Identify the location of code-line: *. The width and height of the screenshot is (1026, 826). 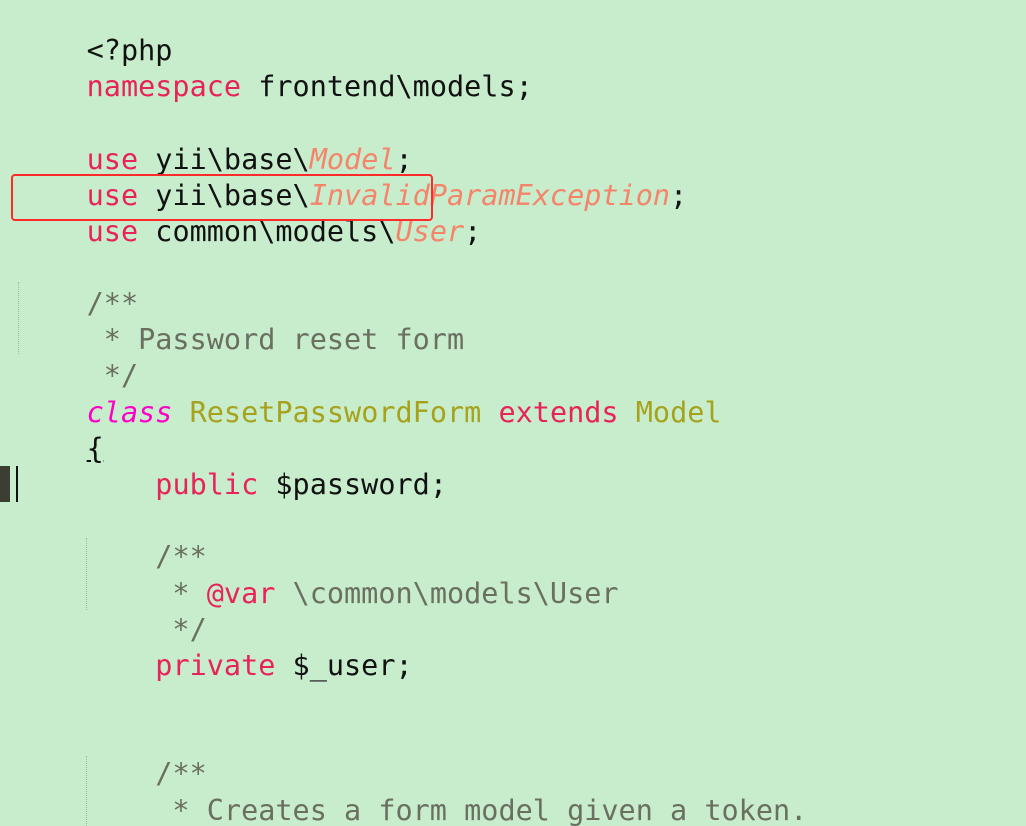
(104, 809).